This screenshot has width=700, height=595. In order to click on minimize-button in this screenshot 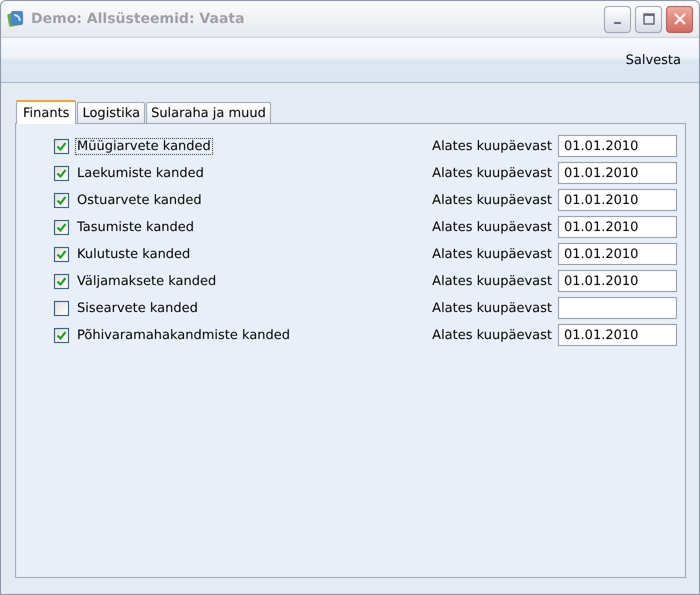, I will do `click(617, 19)`.